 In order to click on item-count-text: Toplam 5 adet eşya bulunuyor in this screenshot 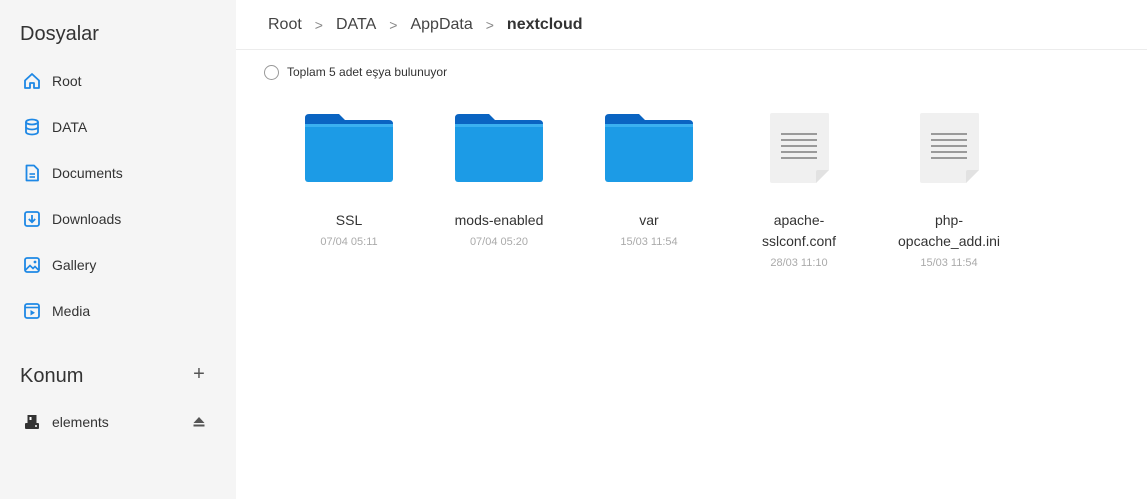, I will do `click(367, 72)`.